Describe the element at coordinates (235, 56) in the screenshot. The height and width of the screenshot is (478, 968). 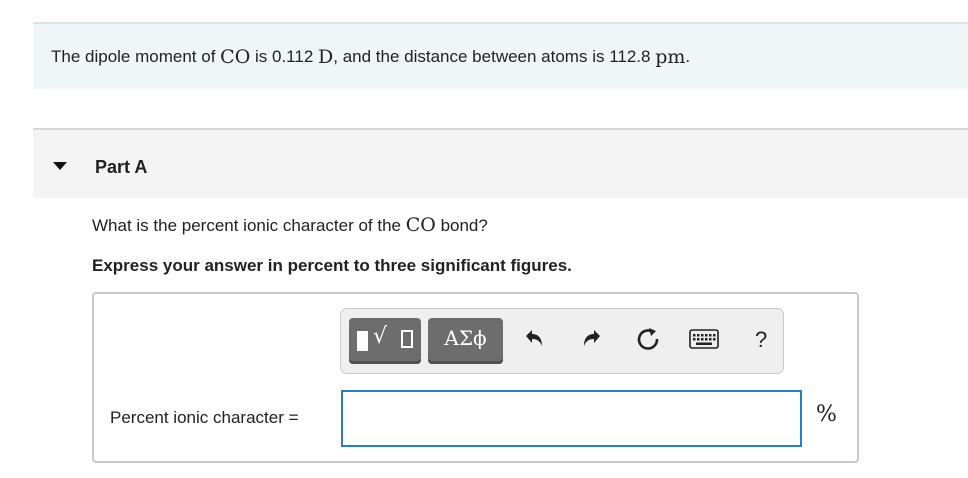
I see `prompt-molecule: CO` at that location.